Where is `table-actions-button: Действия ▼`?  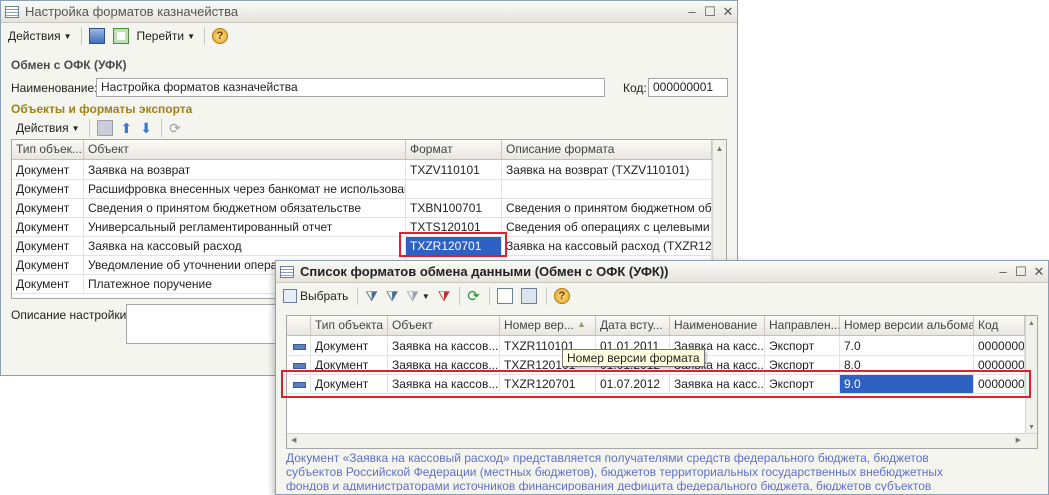 table-actions-button: Действия ▼ is located at coordinates (48, 128).